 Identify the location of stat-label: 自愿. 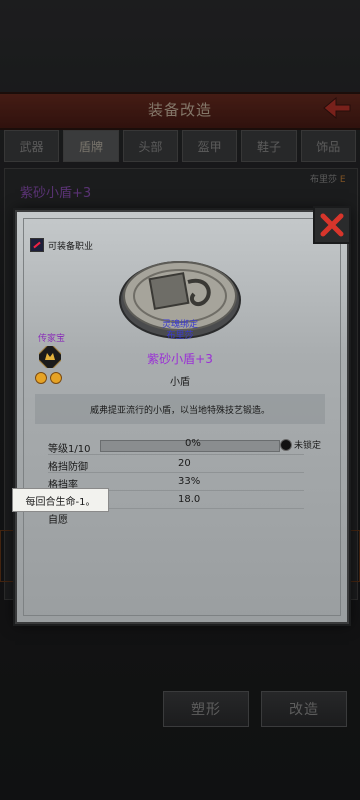
(58, 520).